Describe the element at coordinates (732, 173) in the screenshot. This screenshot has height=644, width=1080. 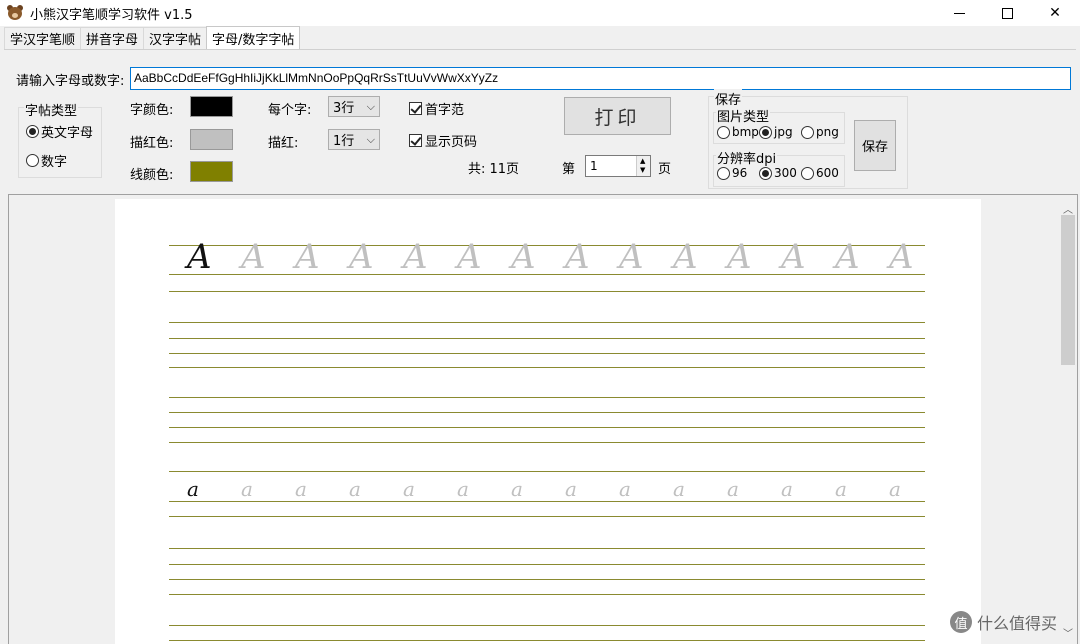
I see `radio-dpi-96: 96` at that location.